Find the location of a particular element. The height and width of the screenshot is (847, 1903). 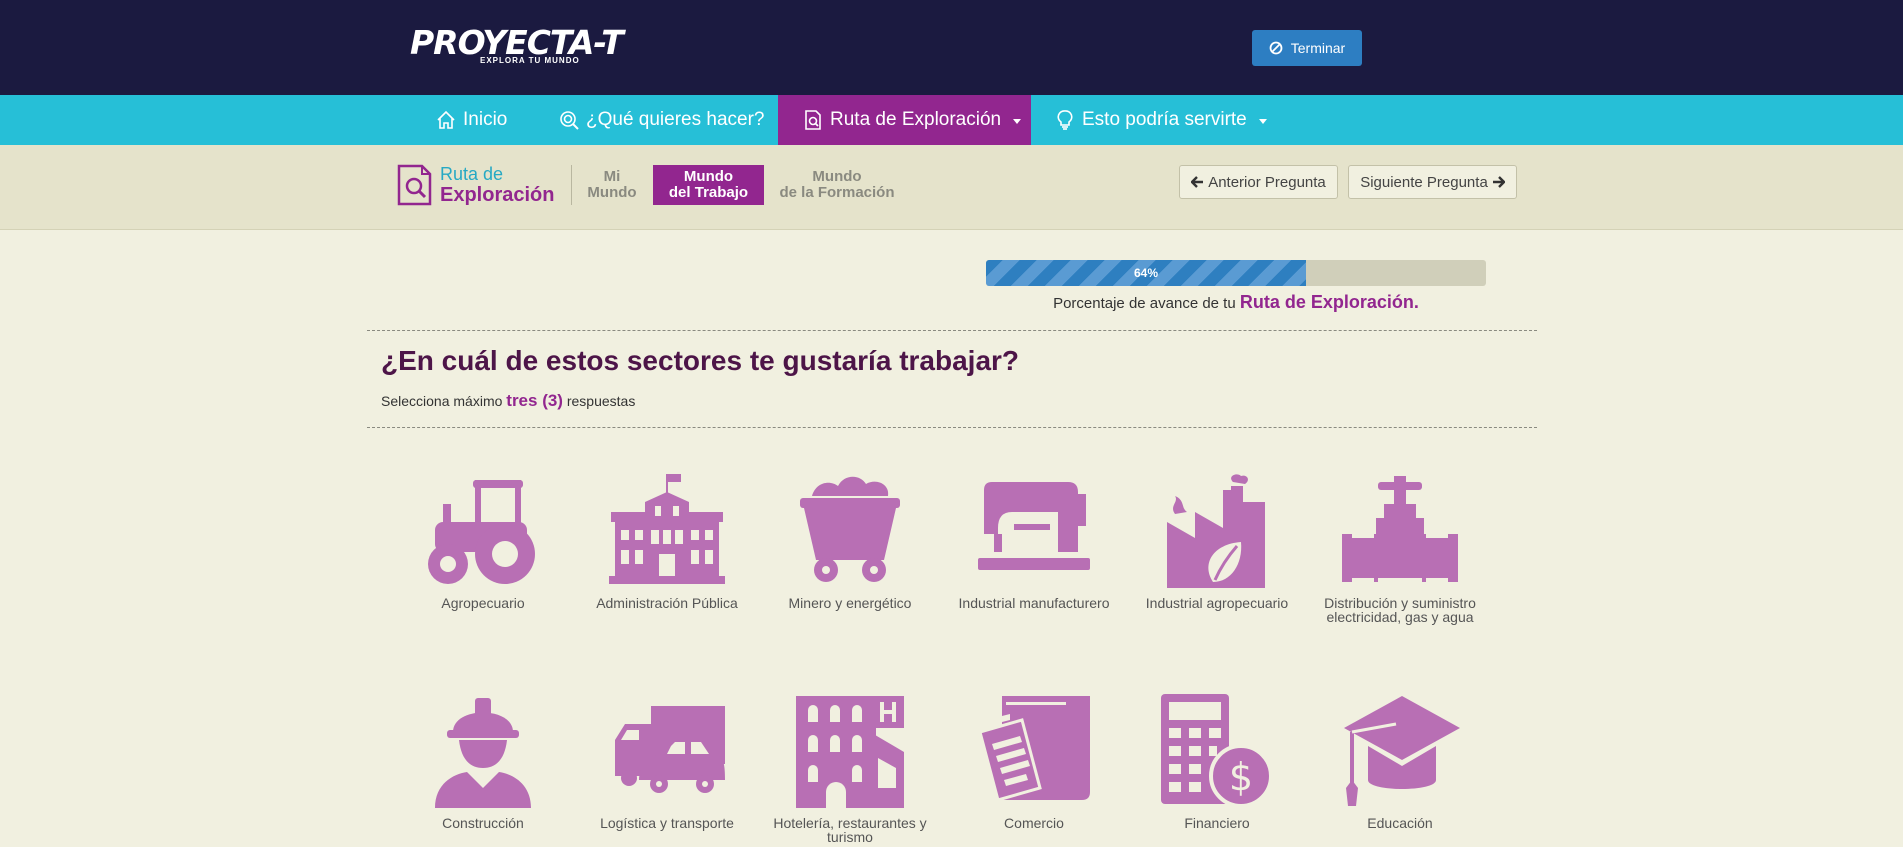

arrow-left-icon is located at coordinates (1197, 182).